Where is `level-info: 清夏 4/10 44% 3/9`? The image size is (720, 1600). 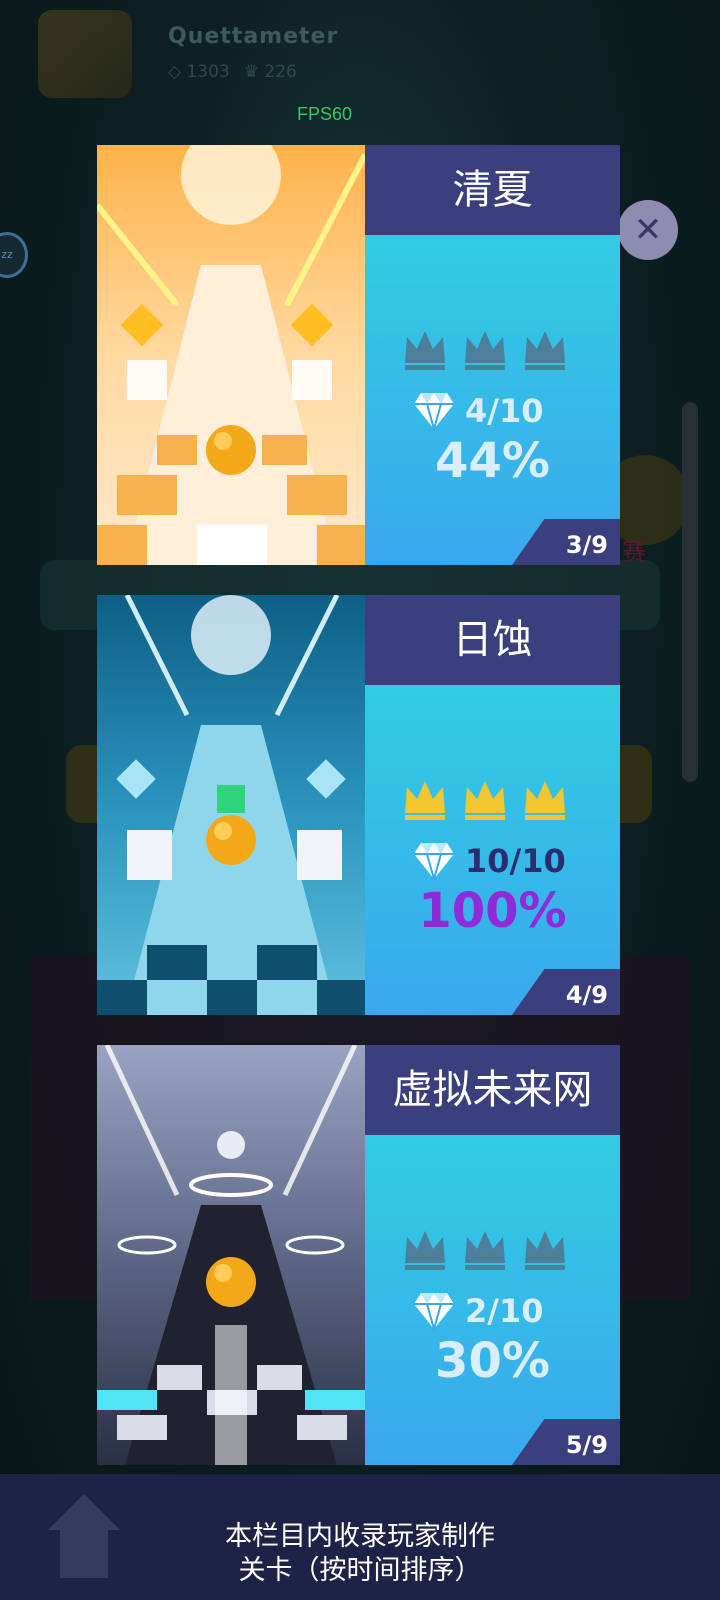 level-info: 清夏 4/10 44% 3/9 is located at coordinates (492, 355).